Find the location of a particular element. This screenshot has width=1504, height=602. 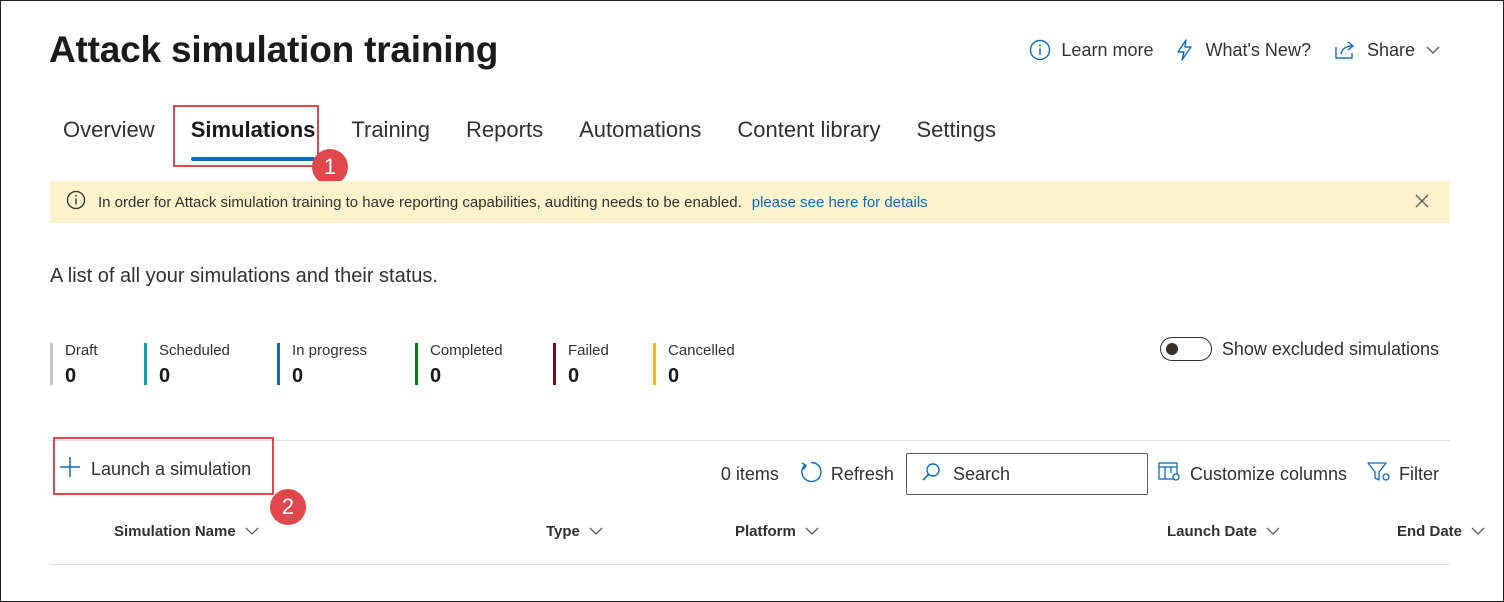

header-actions: Learn more What's New? Share is located at coordinates (1235, 50).